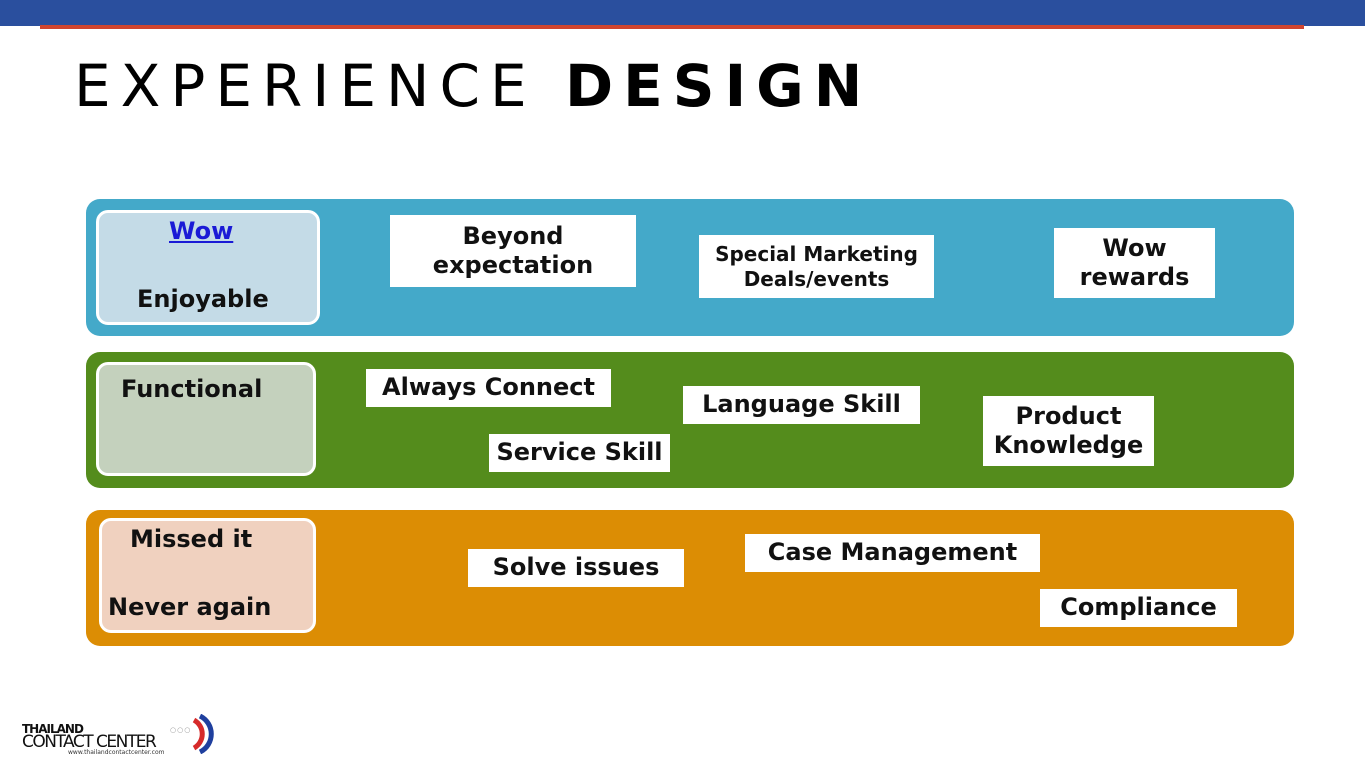 The image size is (1365, 768). I want to click on level-never-again-label: Never again, so click(190, 607).